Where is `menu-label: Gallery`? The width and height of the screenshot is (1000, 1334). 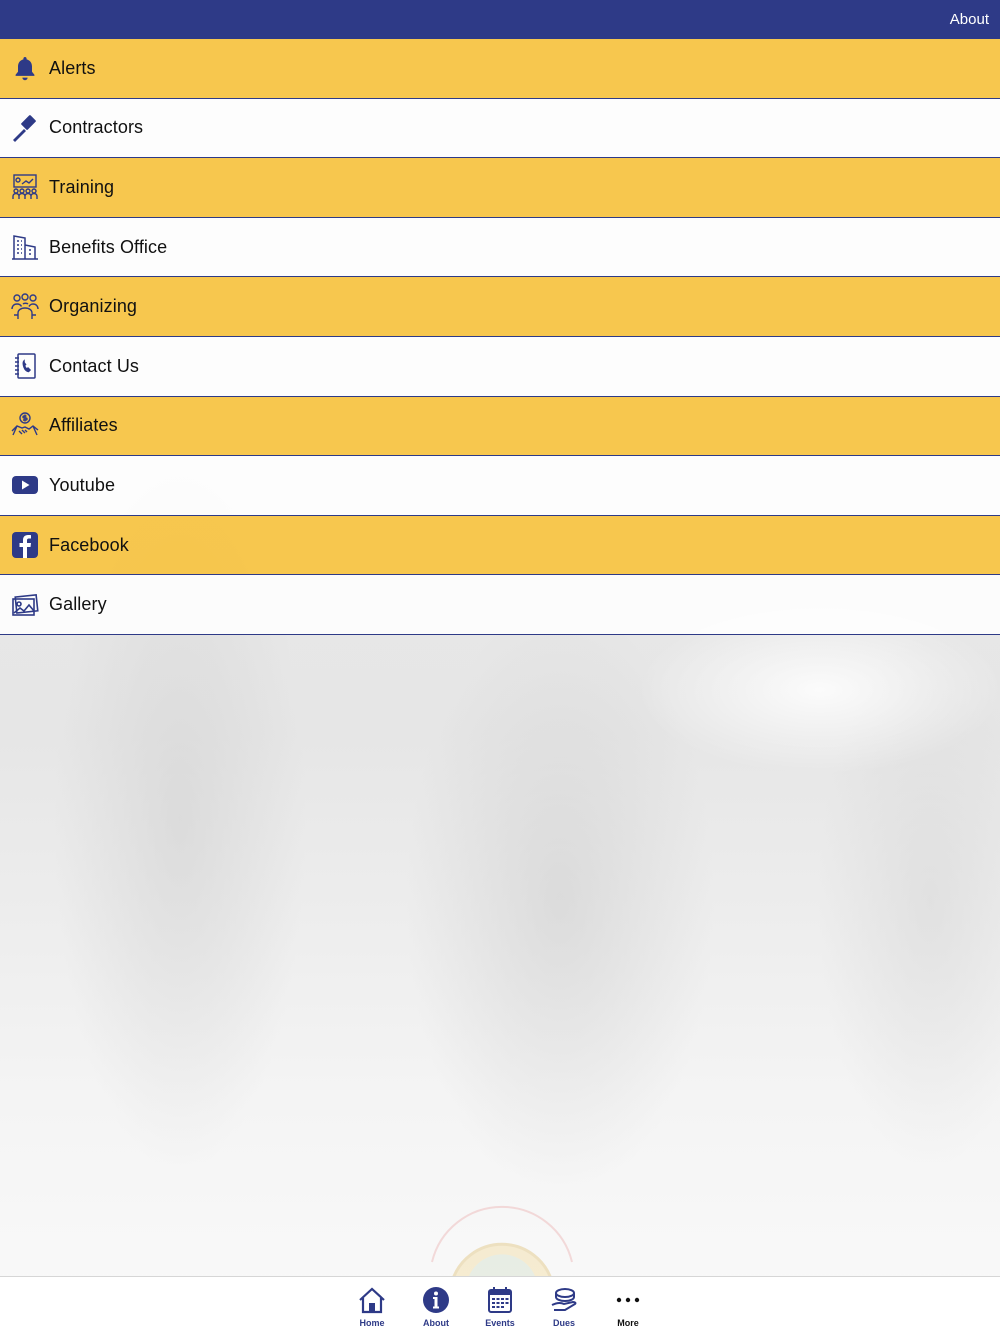
menu-label: Gallery is located at coordinates (78, 604).